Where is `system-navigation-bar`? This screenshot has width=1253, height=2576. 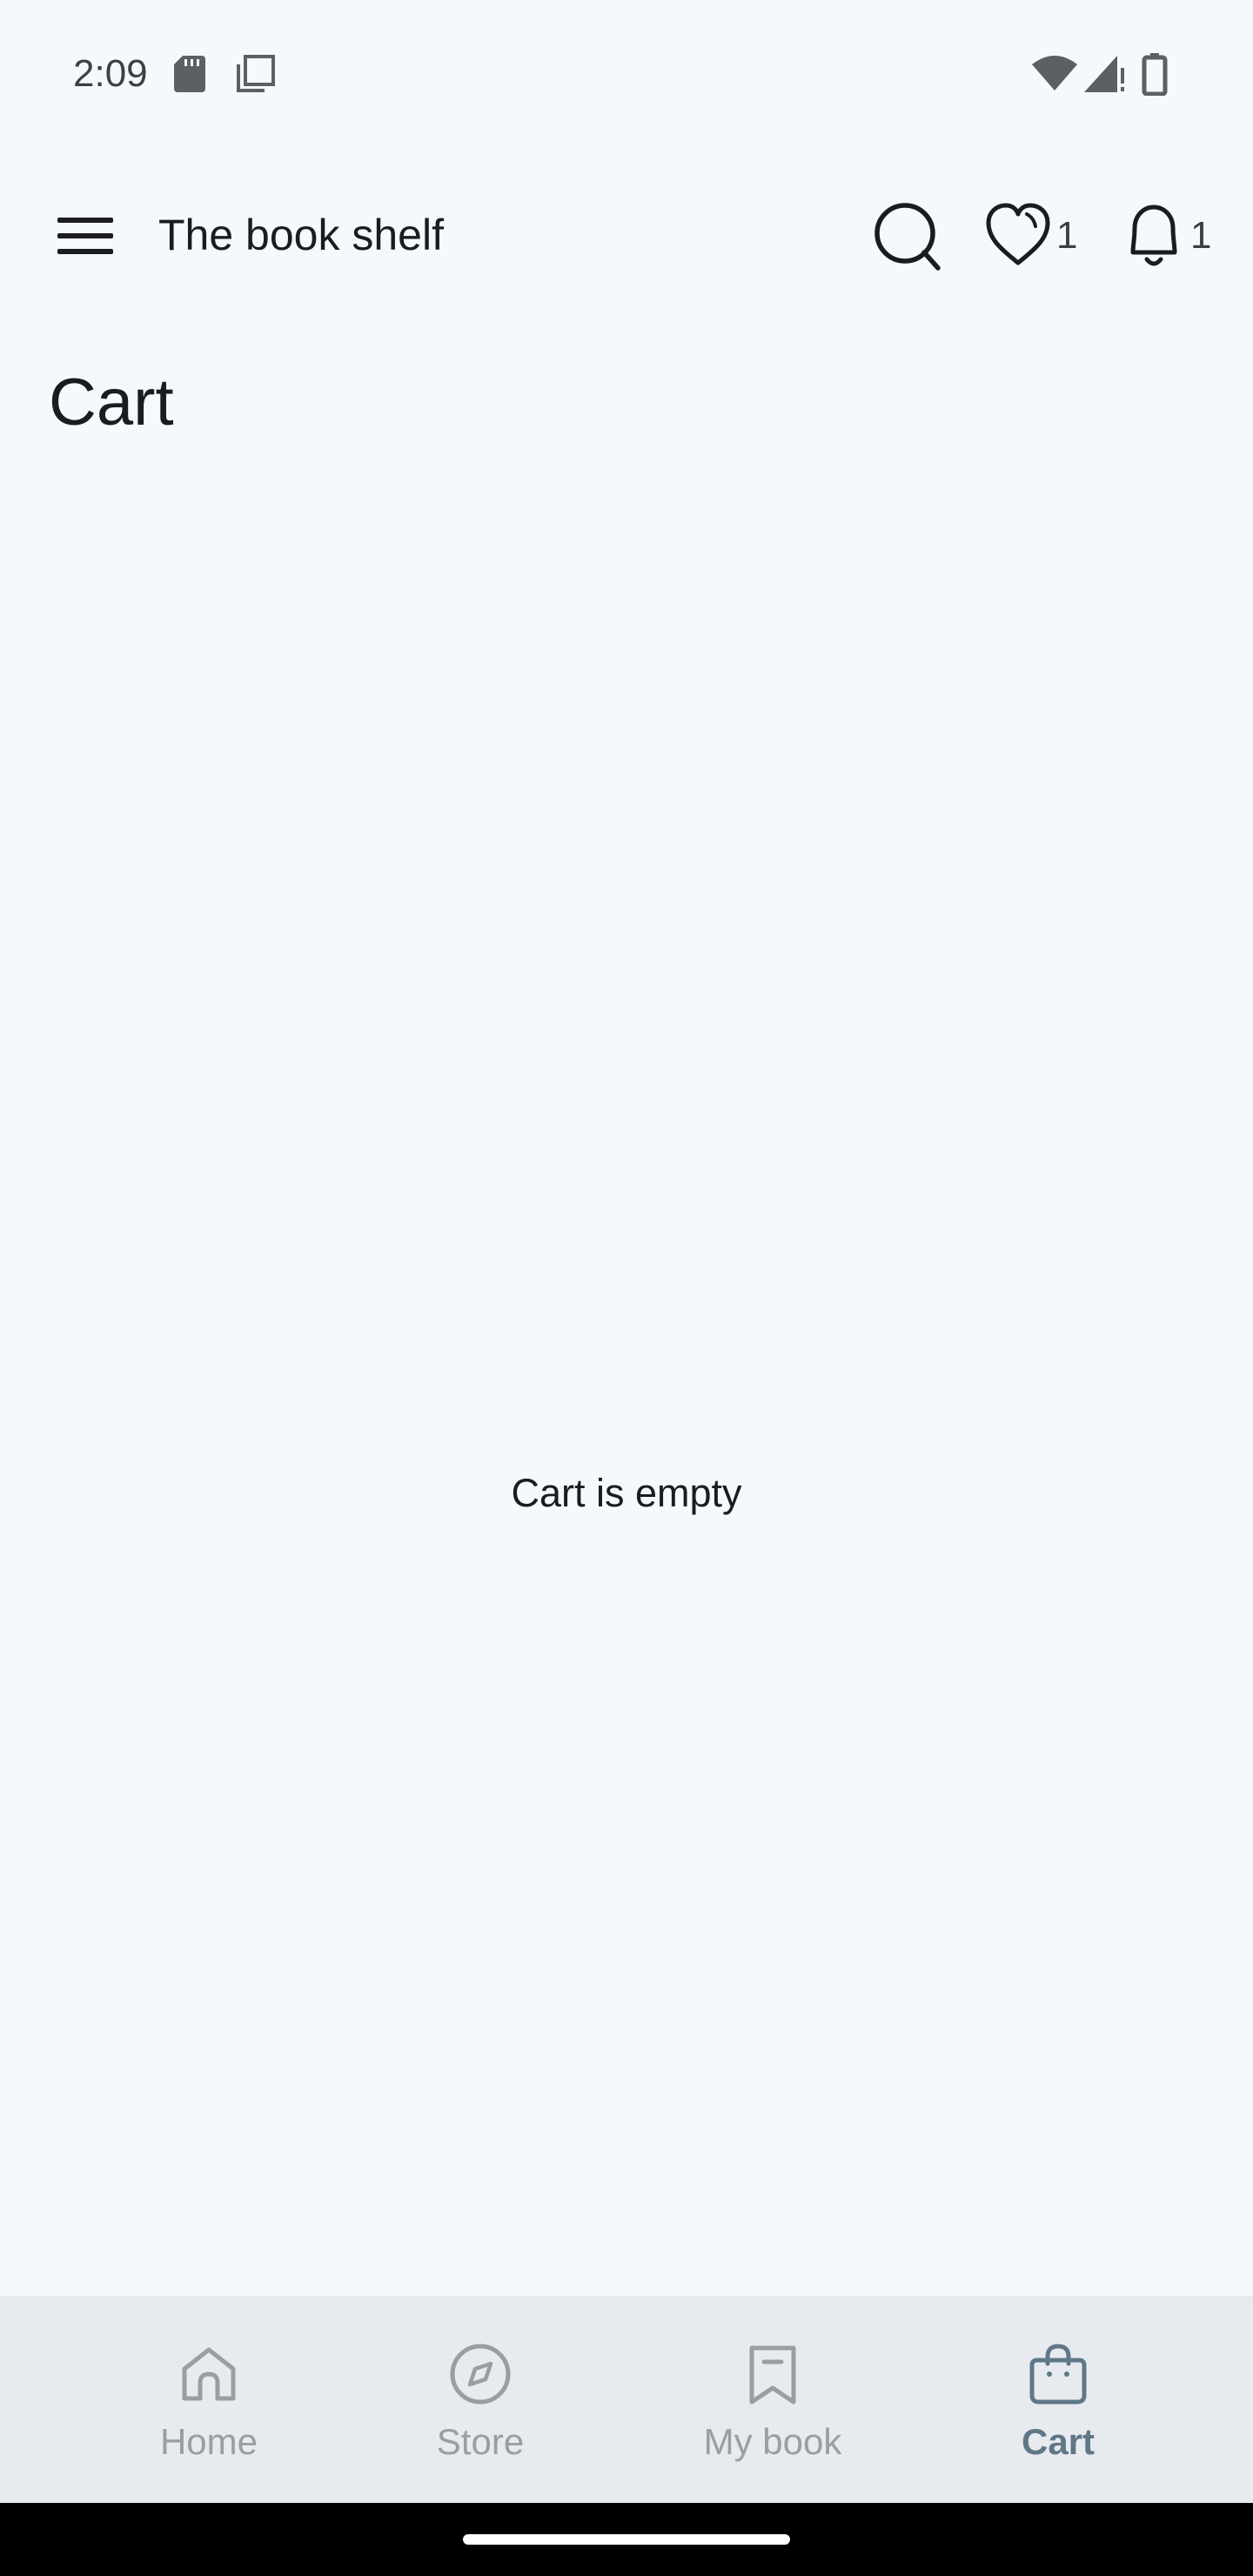
system-navigation-bar is located at coordinates (626, 2539).